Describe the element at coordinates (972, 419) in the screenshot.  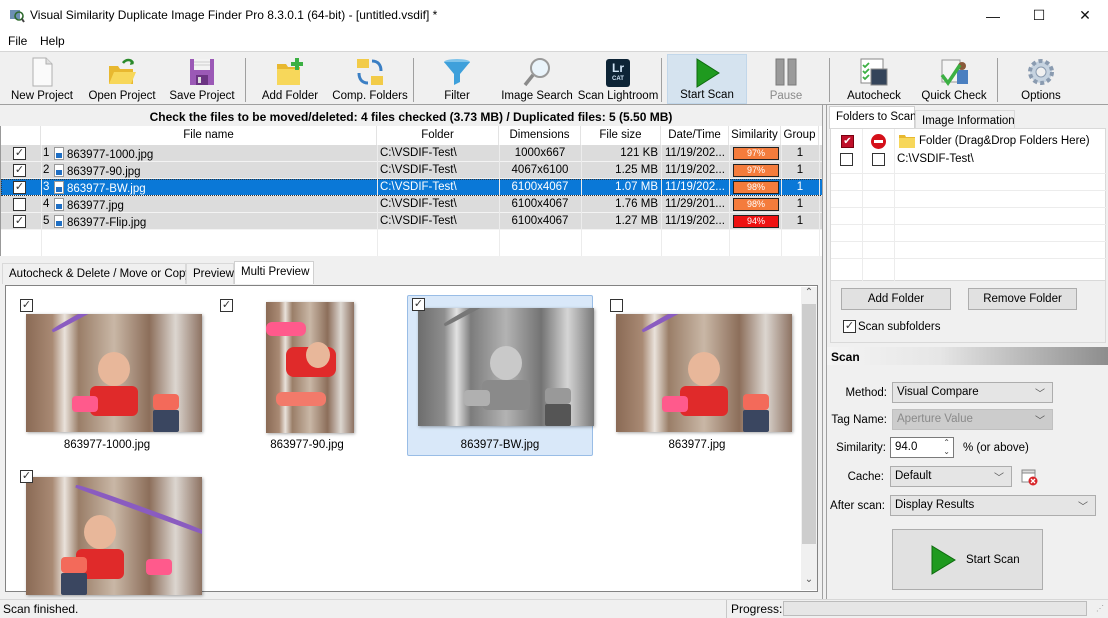
I see `tag-name-select: Aperture Value ﹀` at that location.